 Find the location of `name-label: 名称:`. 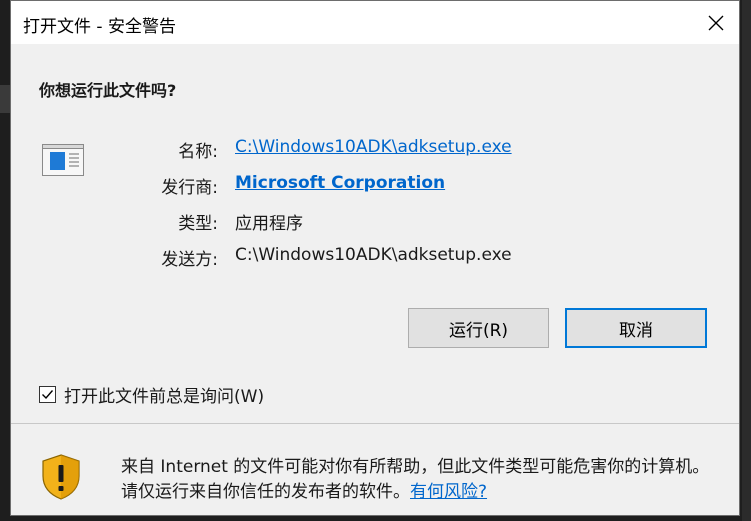

name-label: 名称: is located at coordinates (198, 152).